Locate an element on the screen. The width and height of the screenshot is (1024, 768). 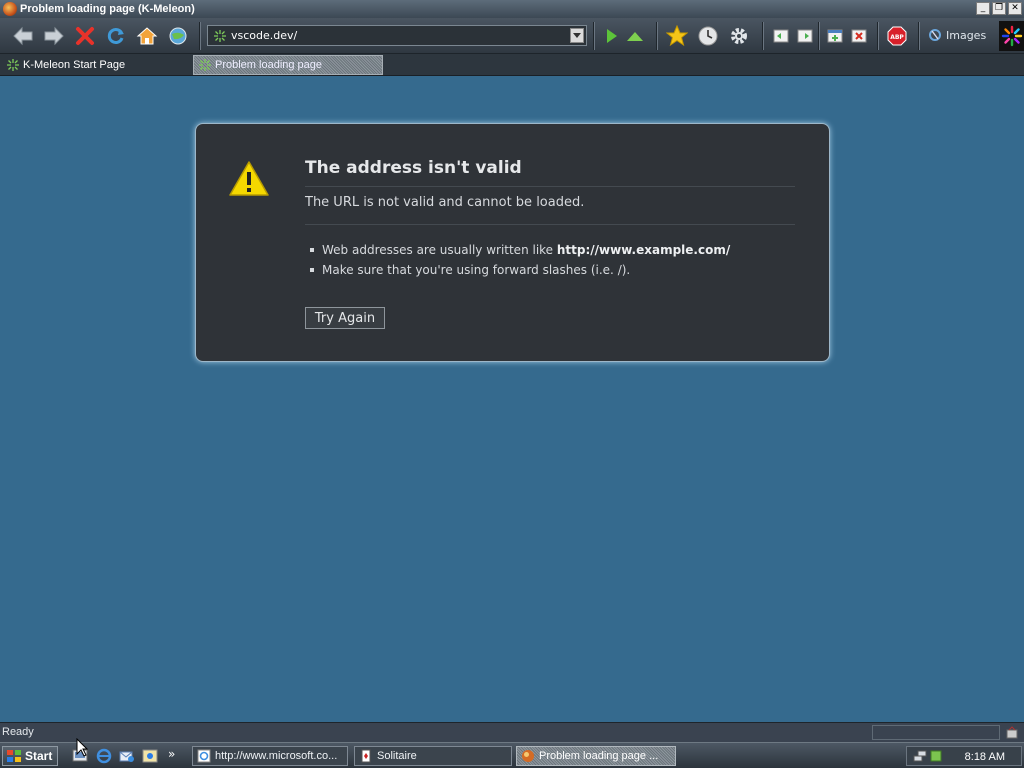
settings-gear-icon is located at coordinates (739, 36).